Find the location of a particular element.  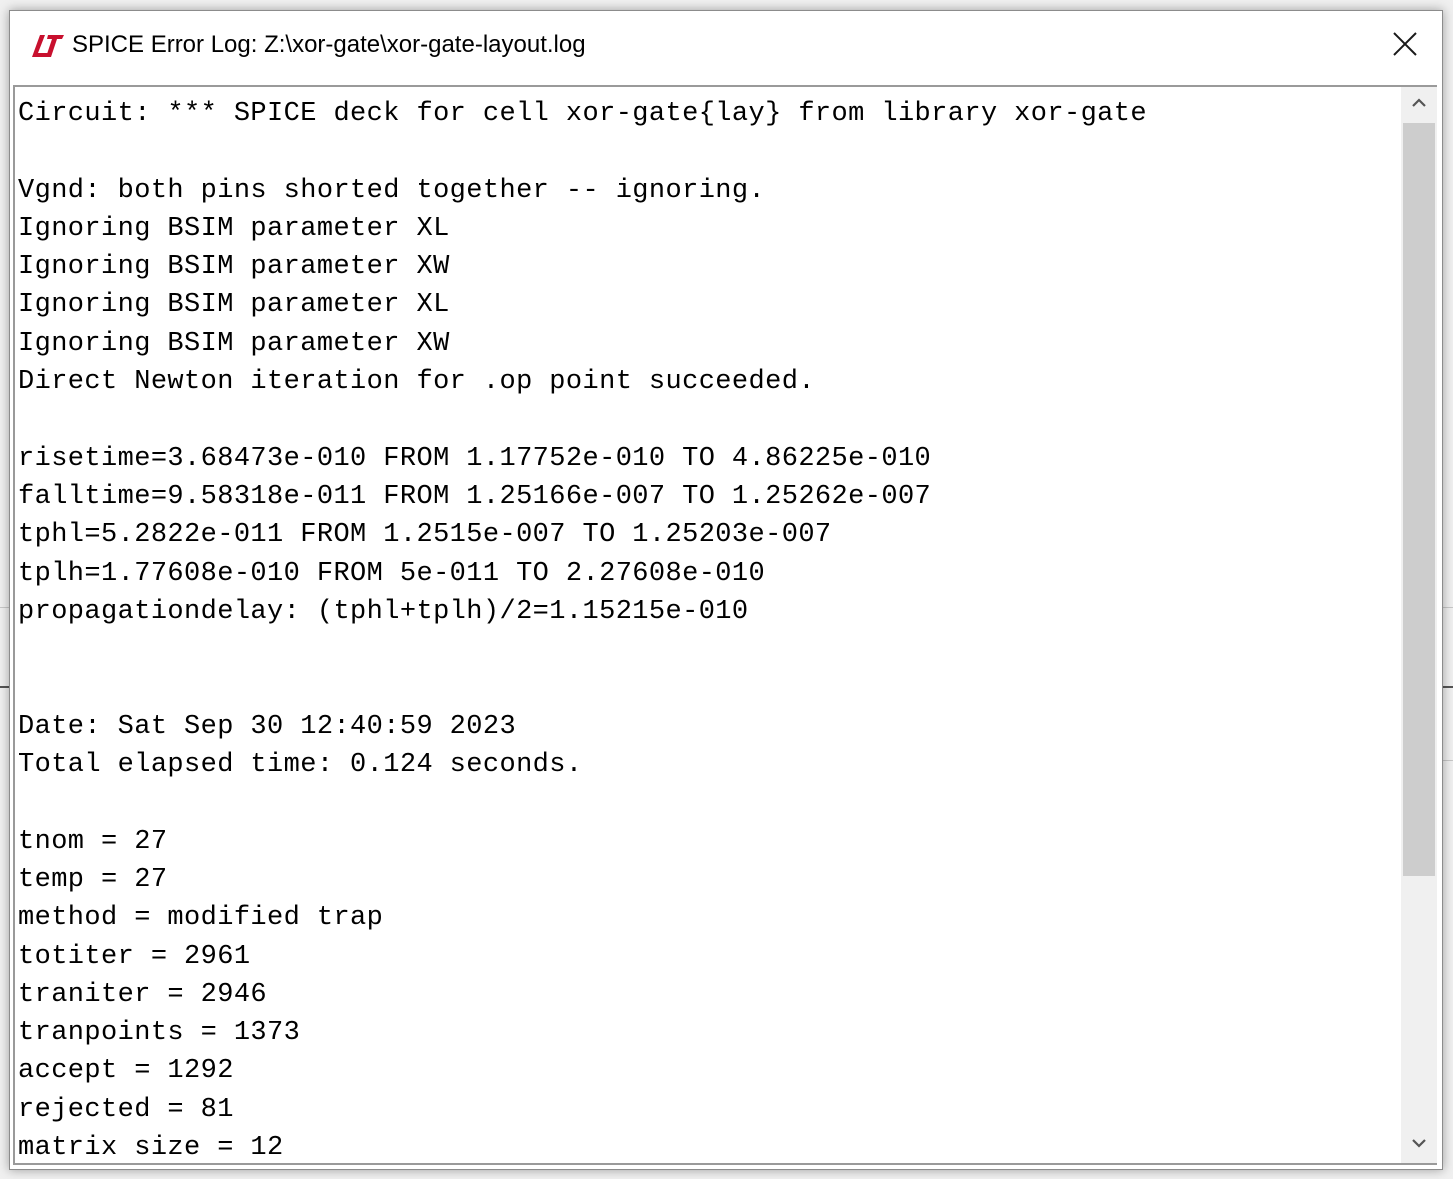

log-line: tnom = 27 is located at coordinates (93, 841).